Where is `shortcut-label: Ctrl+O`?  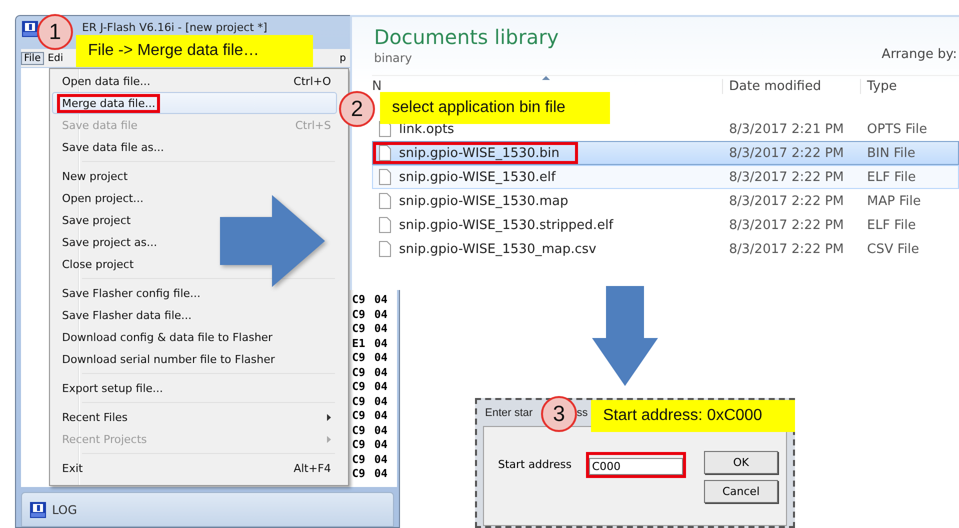 shortcut-label: Ctrl+O is located at coordinates (312, 81).